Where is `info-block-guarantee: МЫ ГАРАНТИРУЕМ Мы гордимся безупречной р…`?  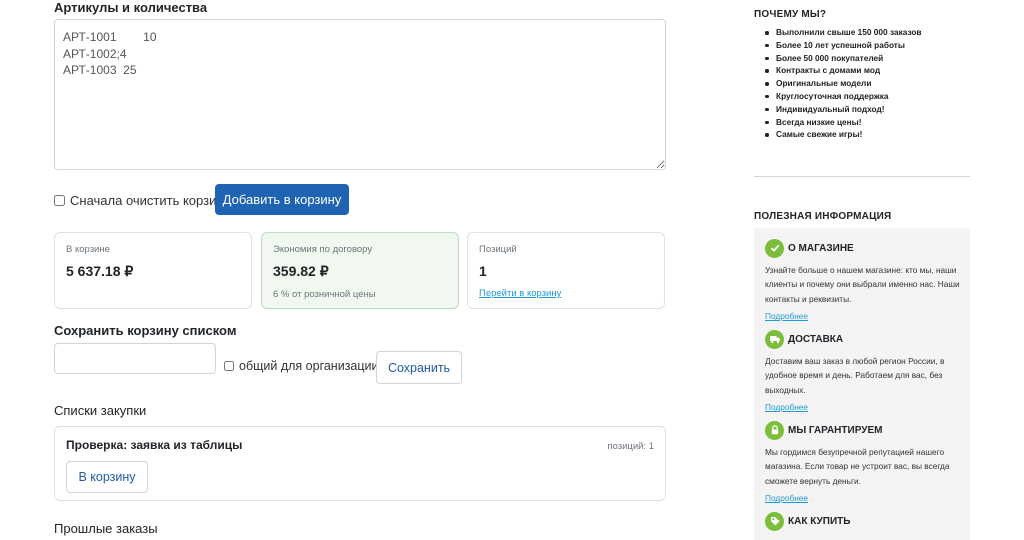 info-block-guarantee: МЫ ГАРАНТИРУЕМ Мы гордимся безупречной р… is located at coordinates (865, 463).